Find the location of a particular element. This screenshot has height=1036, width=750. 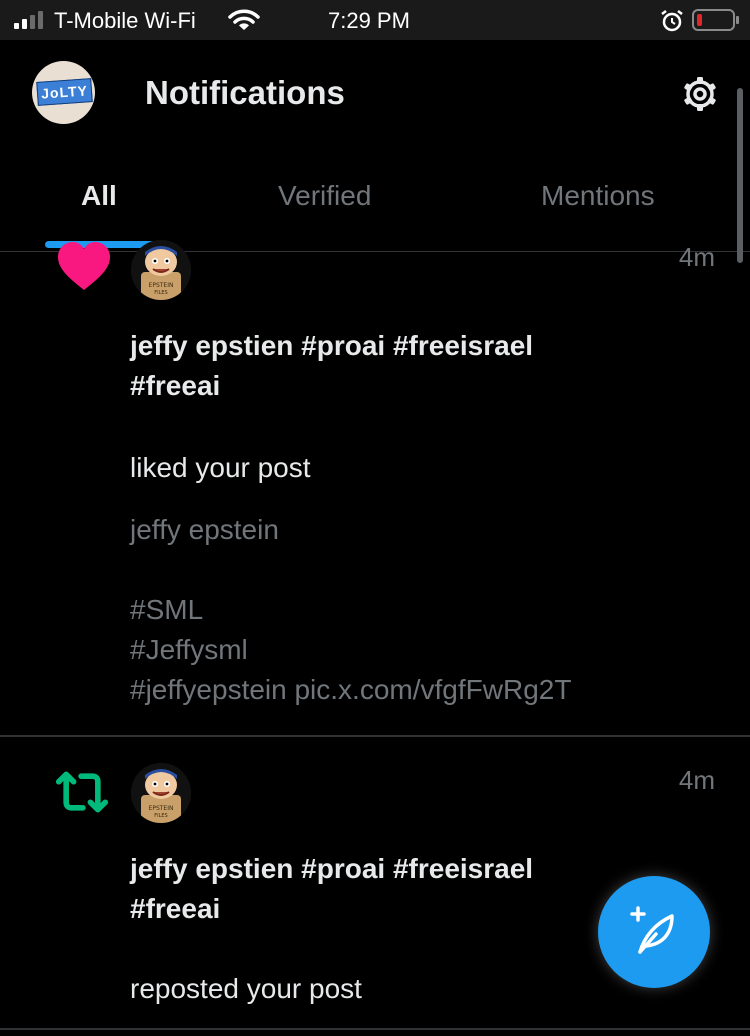

post-preview-line: #Jeffysml is located at coordinates (189, 649).